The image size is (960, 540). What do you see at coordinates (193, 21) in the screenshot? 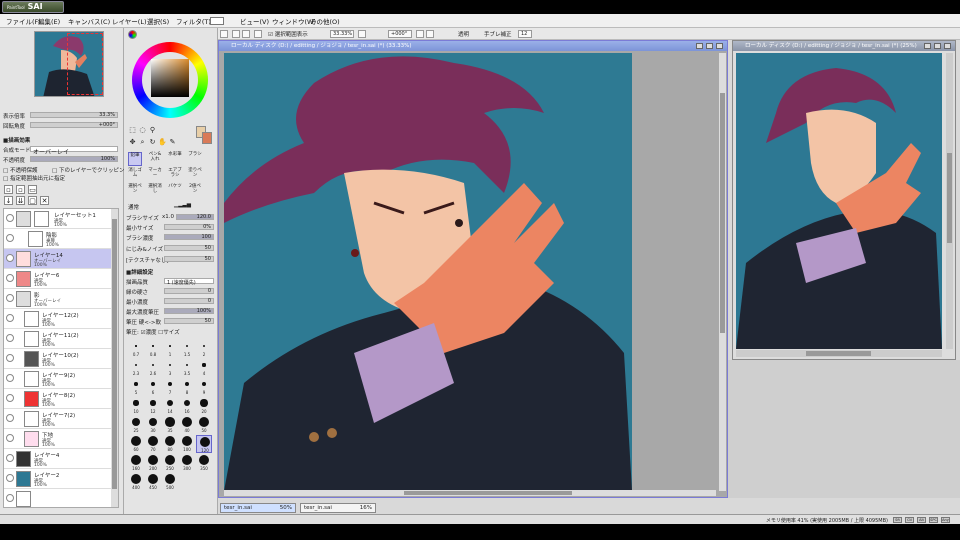
I see `menu-filter: フィルタ(T)` at bounding box center [193, 21].